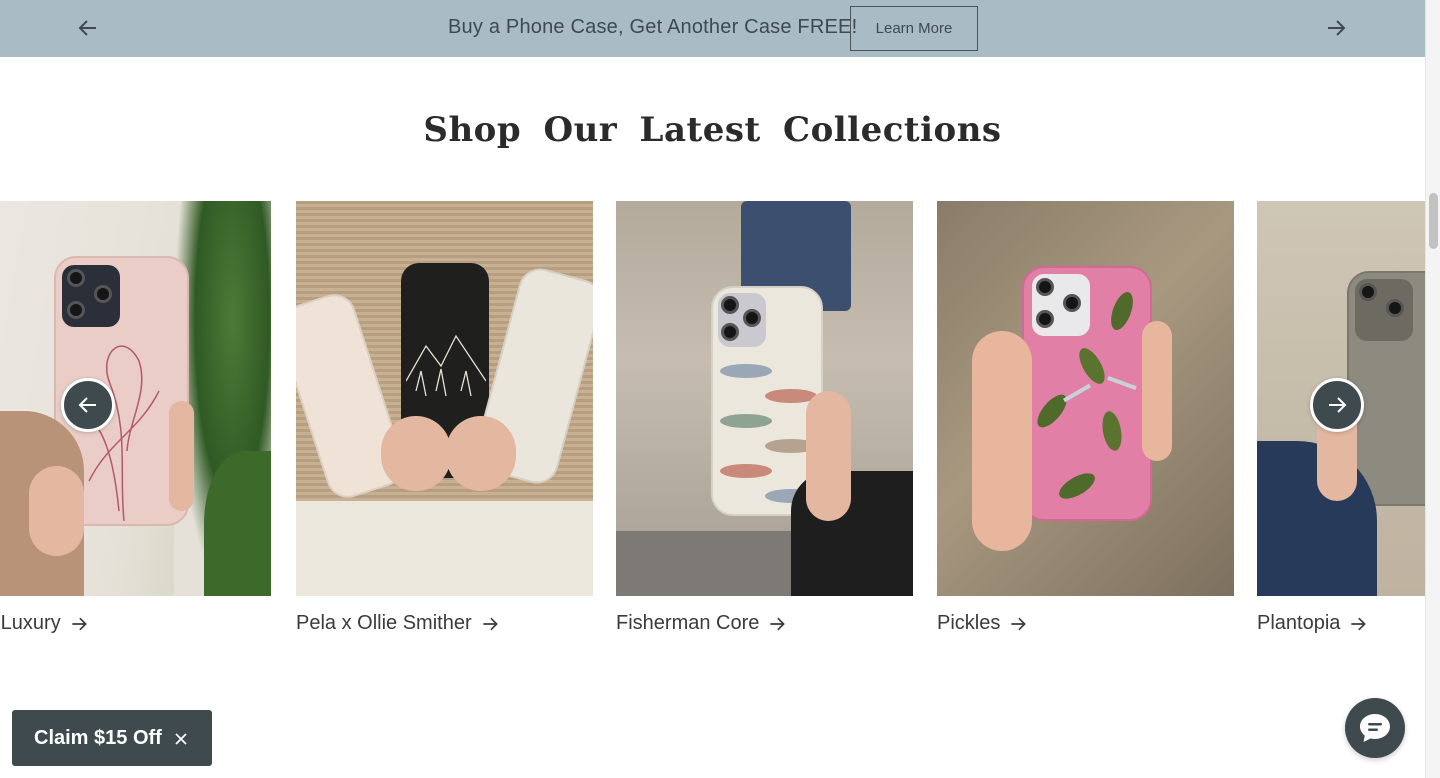  Describe the element at coordinates (688, 623) in the screenshot. I see `collection-label: Fisherman Core` at that location.